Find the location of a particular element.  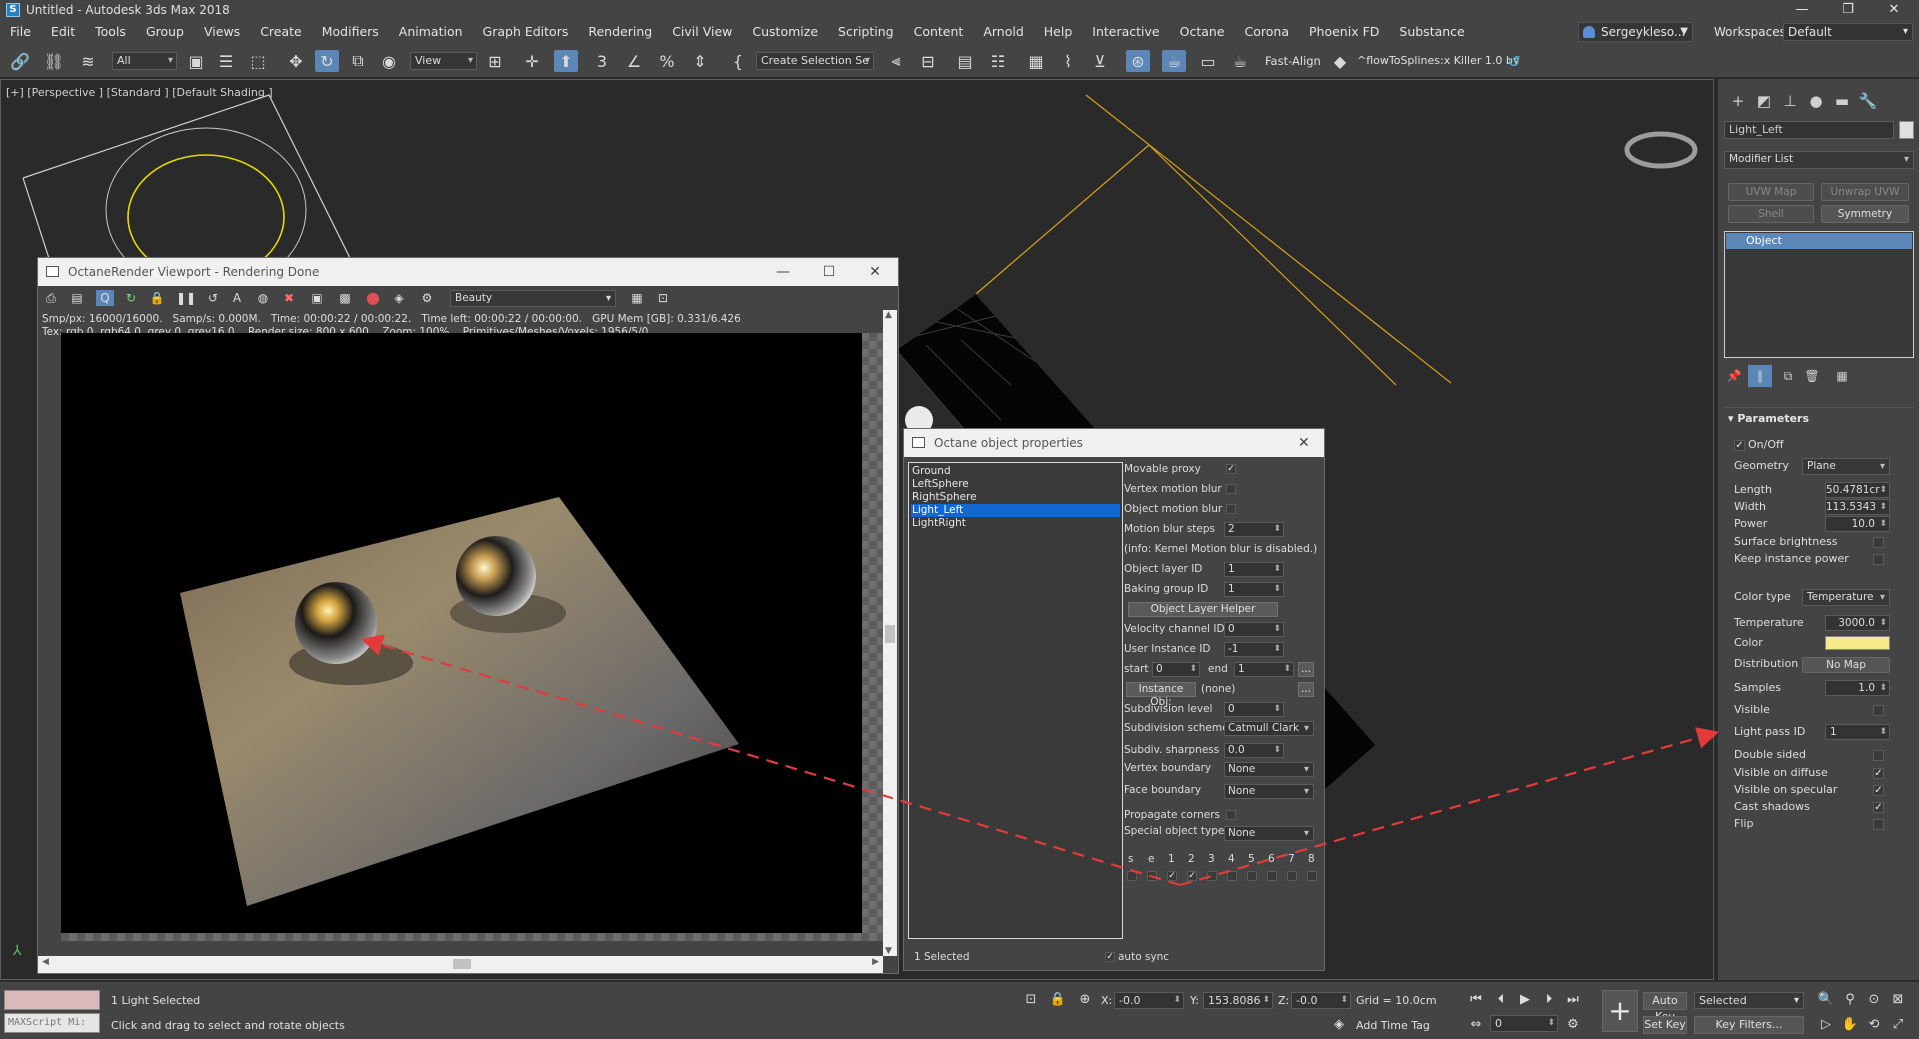

set-key-big-plus-icon: + is located at coordinates (1620, 1011).